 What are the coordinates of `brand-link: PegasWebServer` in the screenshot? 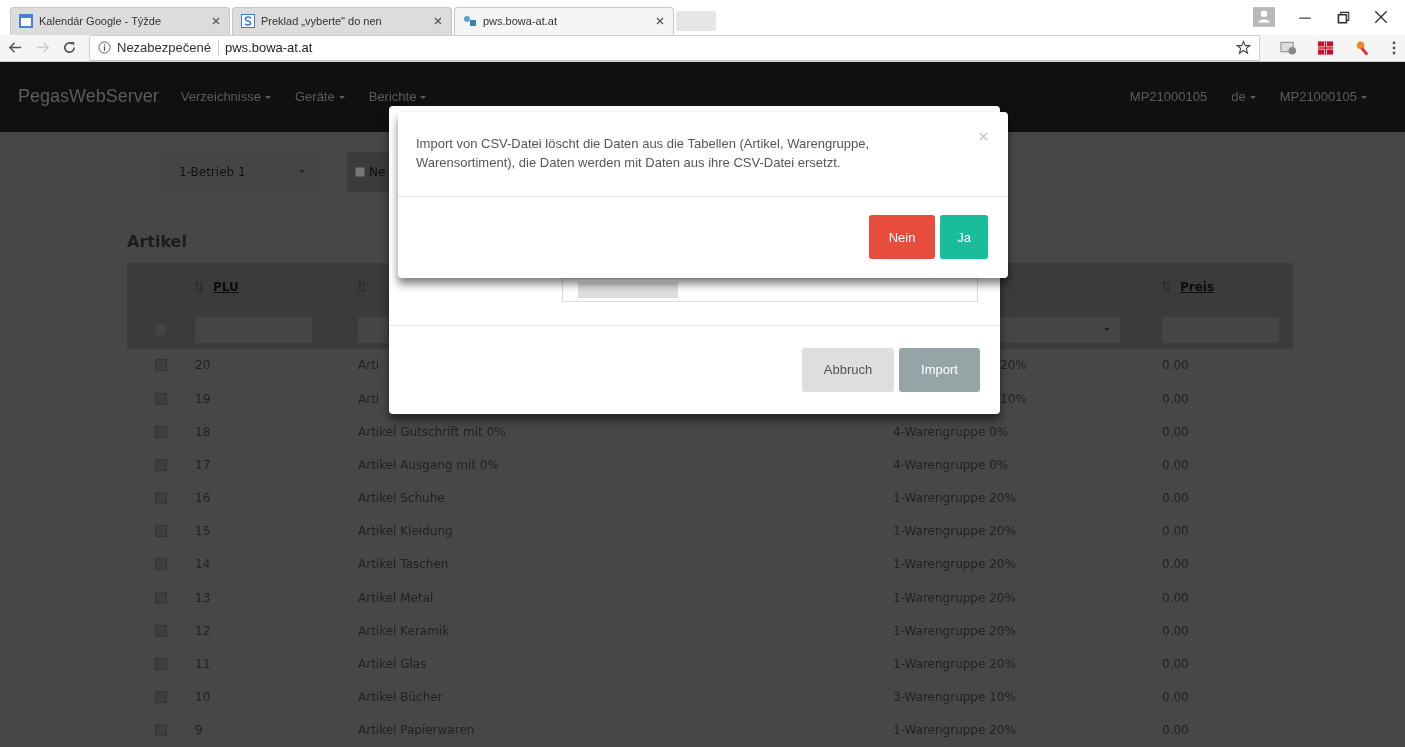 It's located at (88, 97).